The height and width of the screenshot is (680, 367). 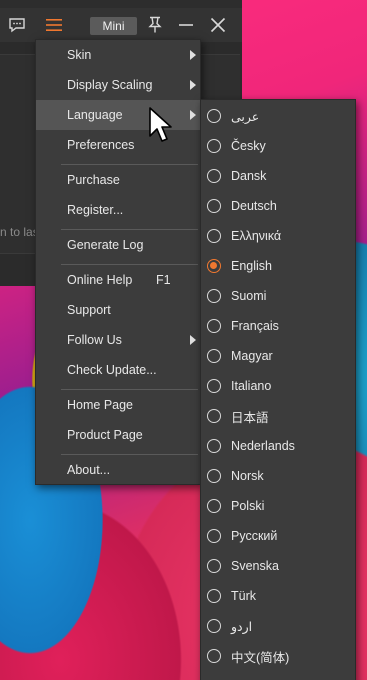 What do you see at coordinates (263, 446) in the screenshot?
I see `language-label: Nederlands` at bounding box center [263, 446].